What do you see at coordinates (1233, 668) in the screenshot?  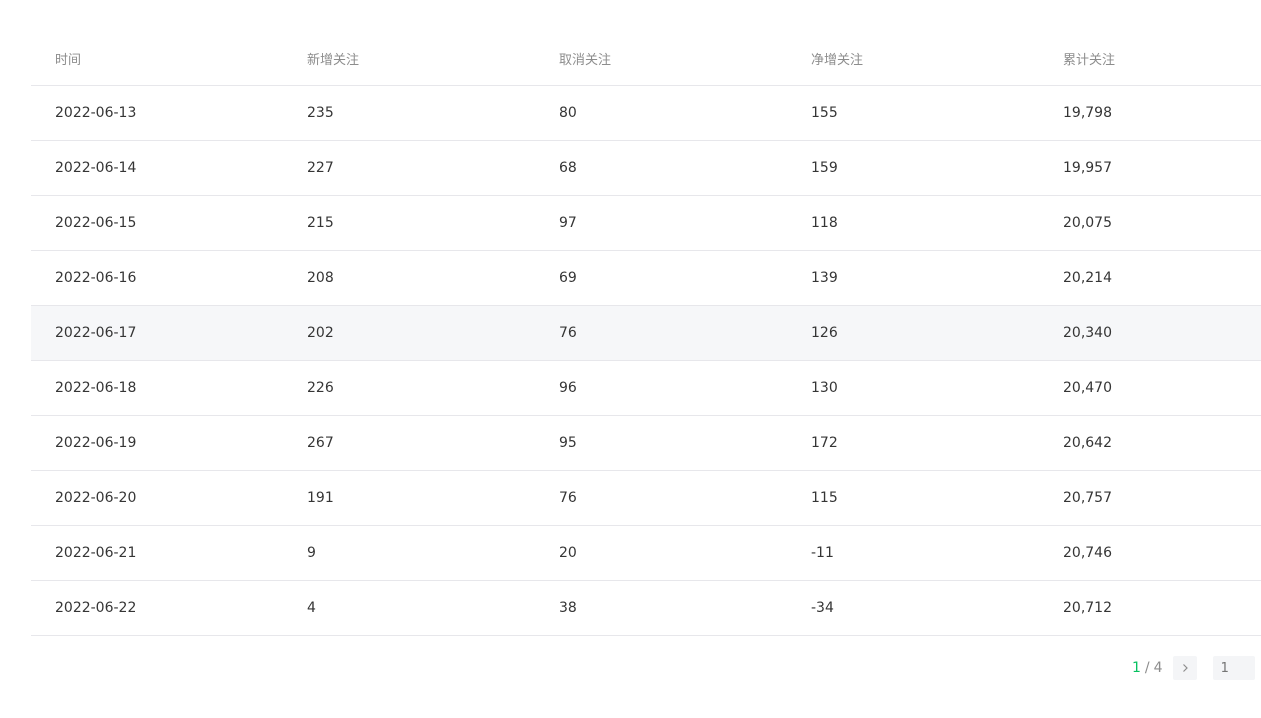 I see `page-jump-input` at bounding box center [1233, 668].